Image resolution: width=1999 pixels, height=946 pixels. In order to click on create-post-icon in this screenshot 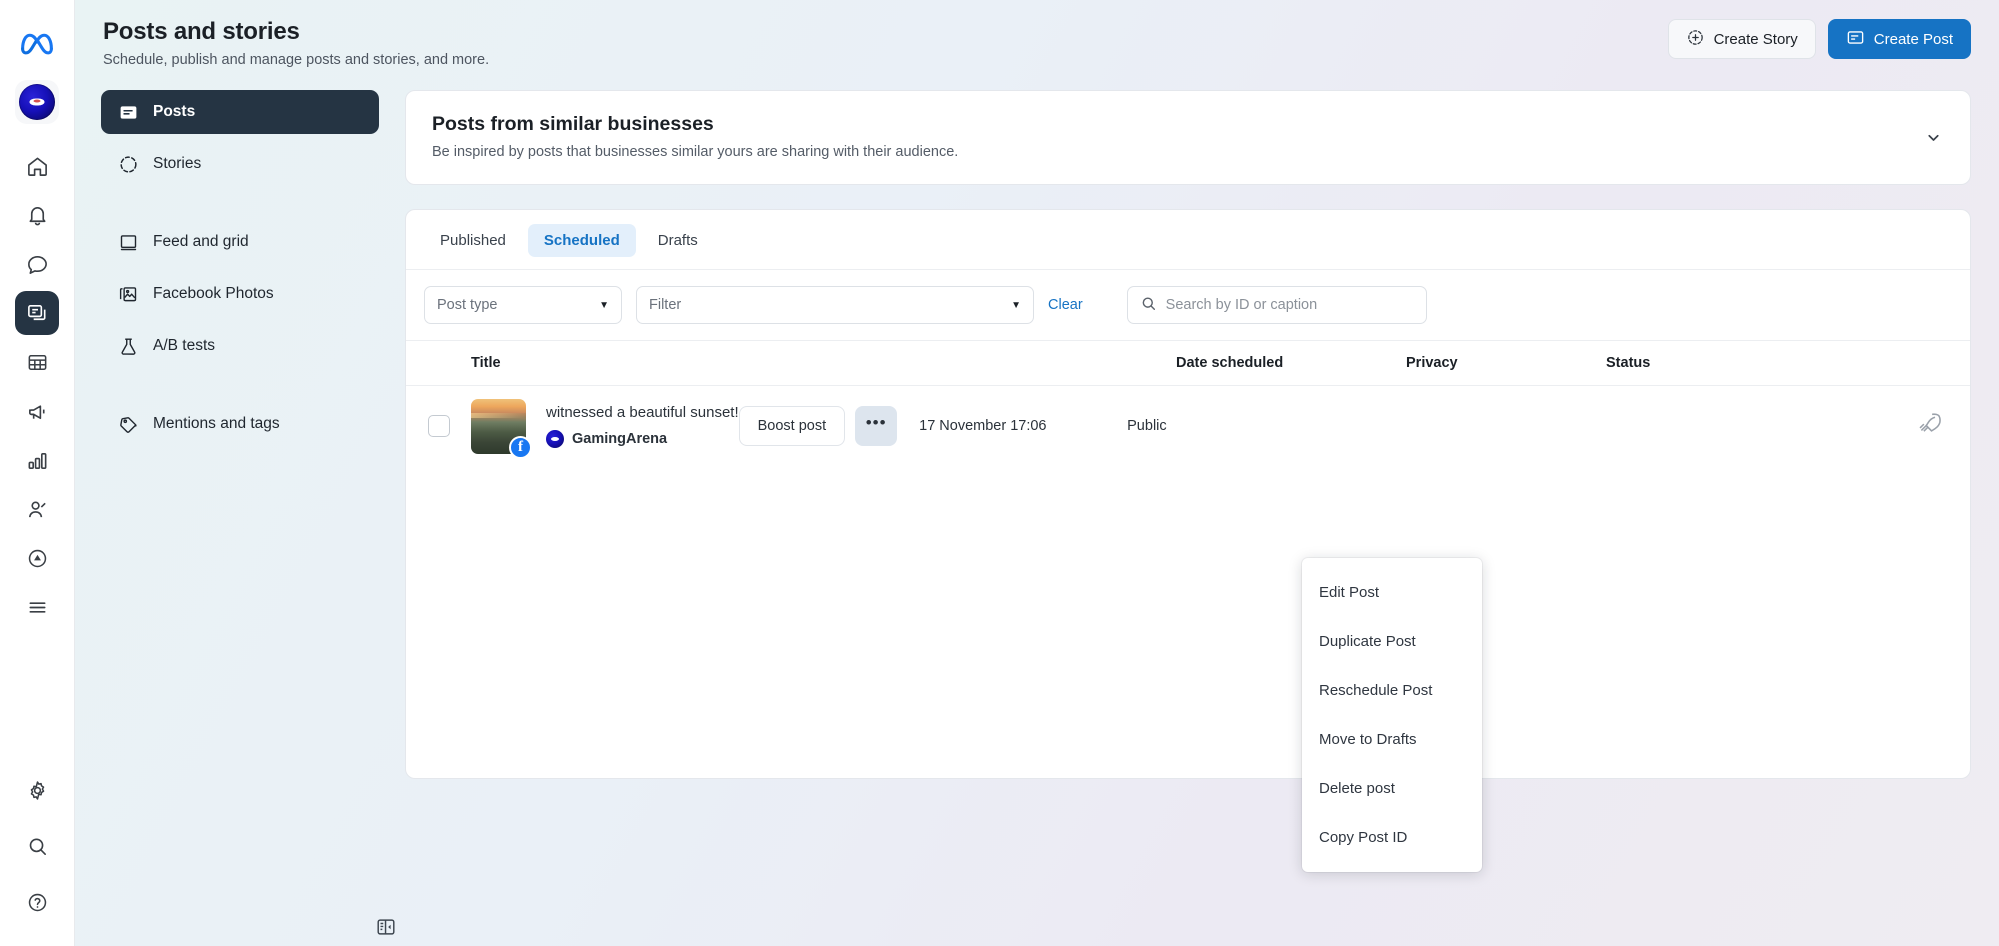, I will do `click(1855, 39)`.